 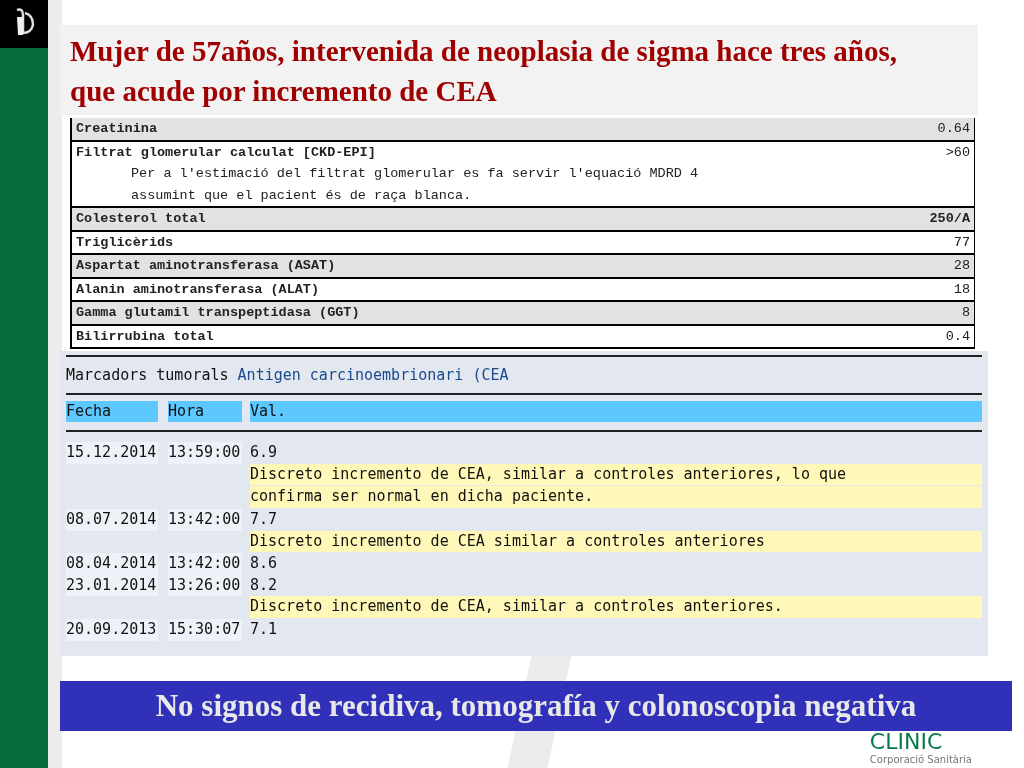 What do you see at coordinates (112, 585) in the screenshot?
I see `date-cell: 23.01.2014` at bounding box center [112, 585].